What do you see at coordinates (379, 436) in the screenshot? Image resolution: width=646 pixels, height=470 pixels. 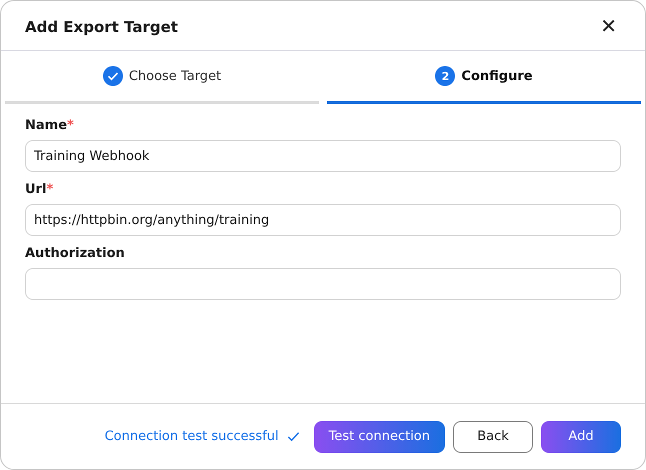 I see `primary-button: Test connection` at bounding box center [379, 436].